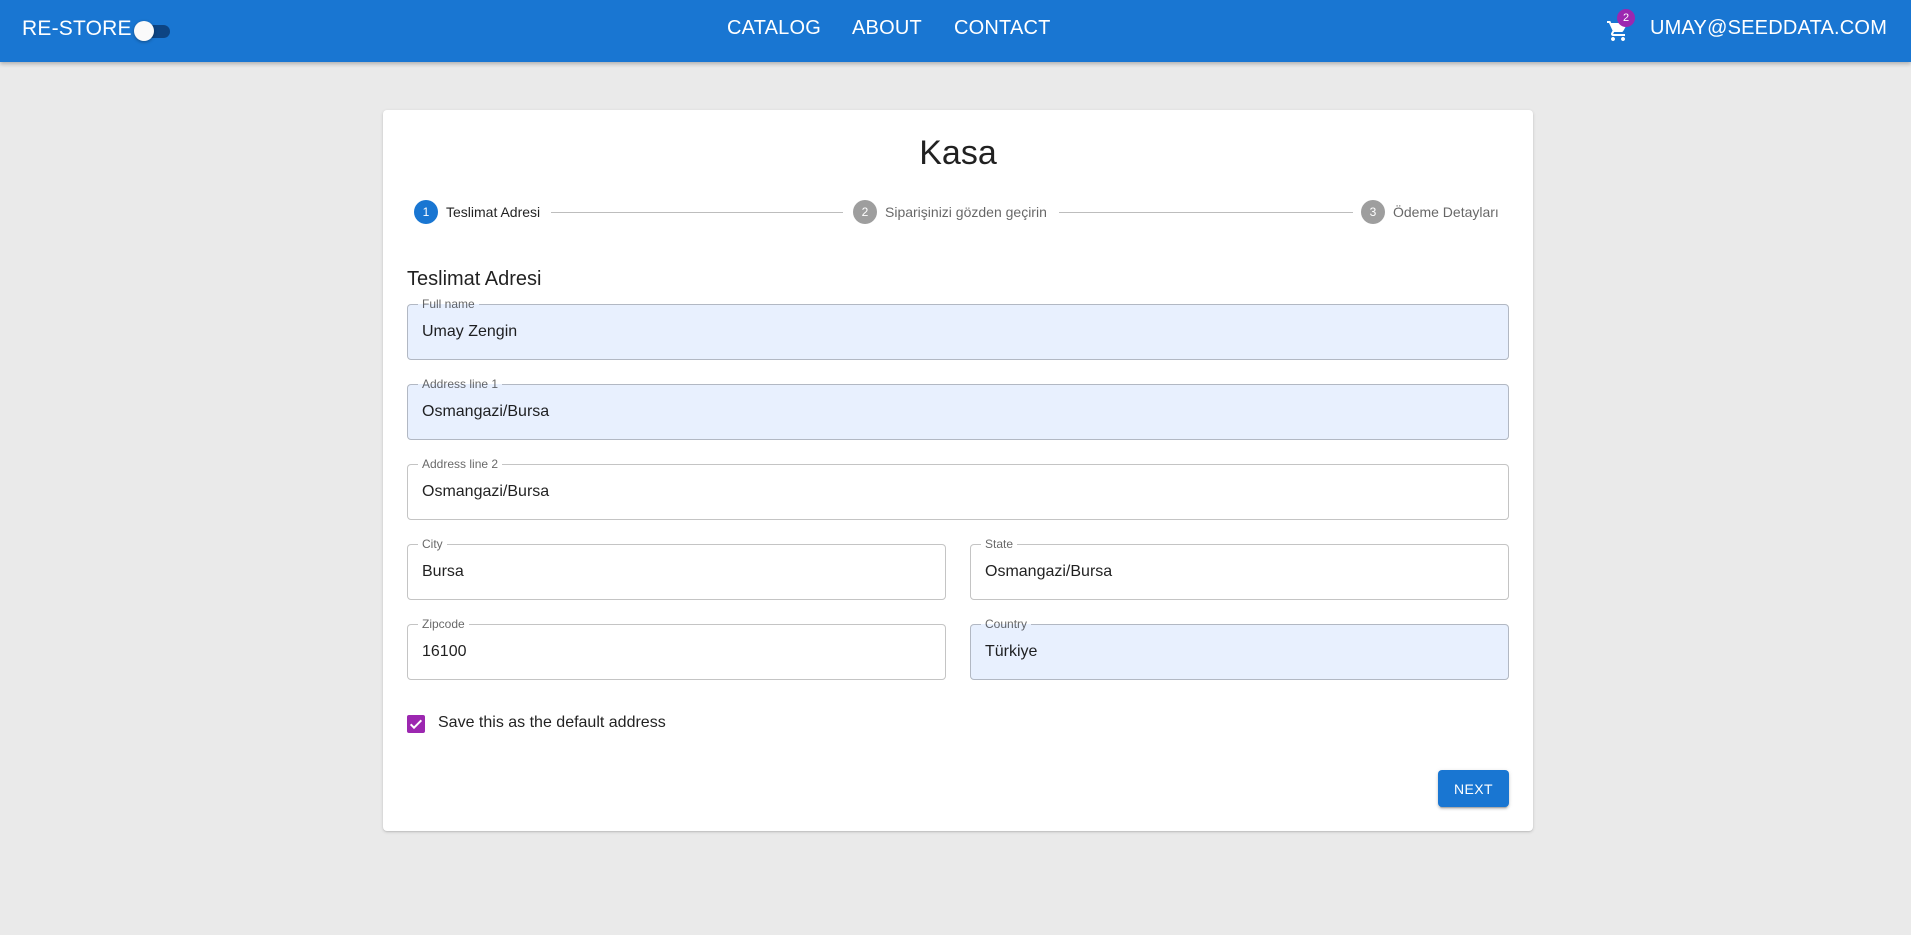 The height and width of the screenshot is (935, 1911). I want to click on step-2-label: Siparişinizi gözden geçirin, so click(966, 212).